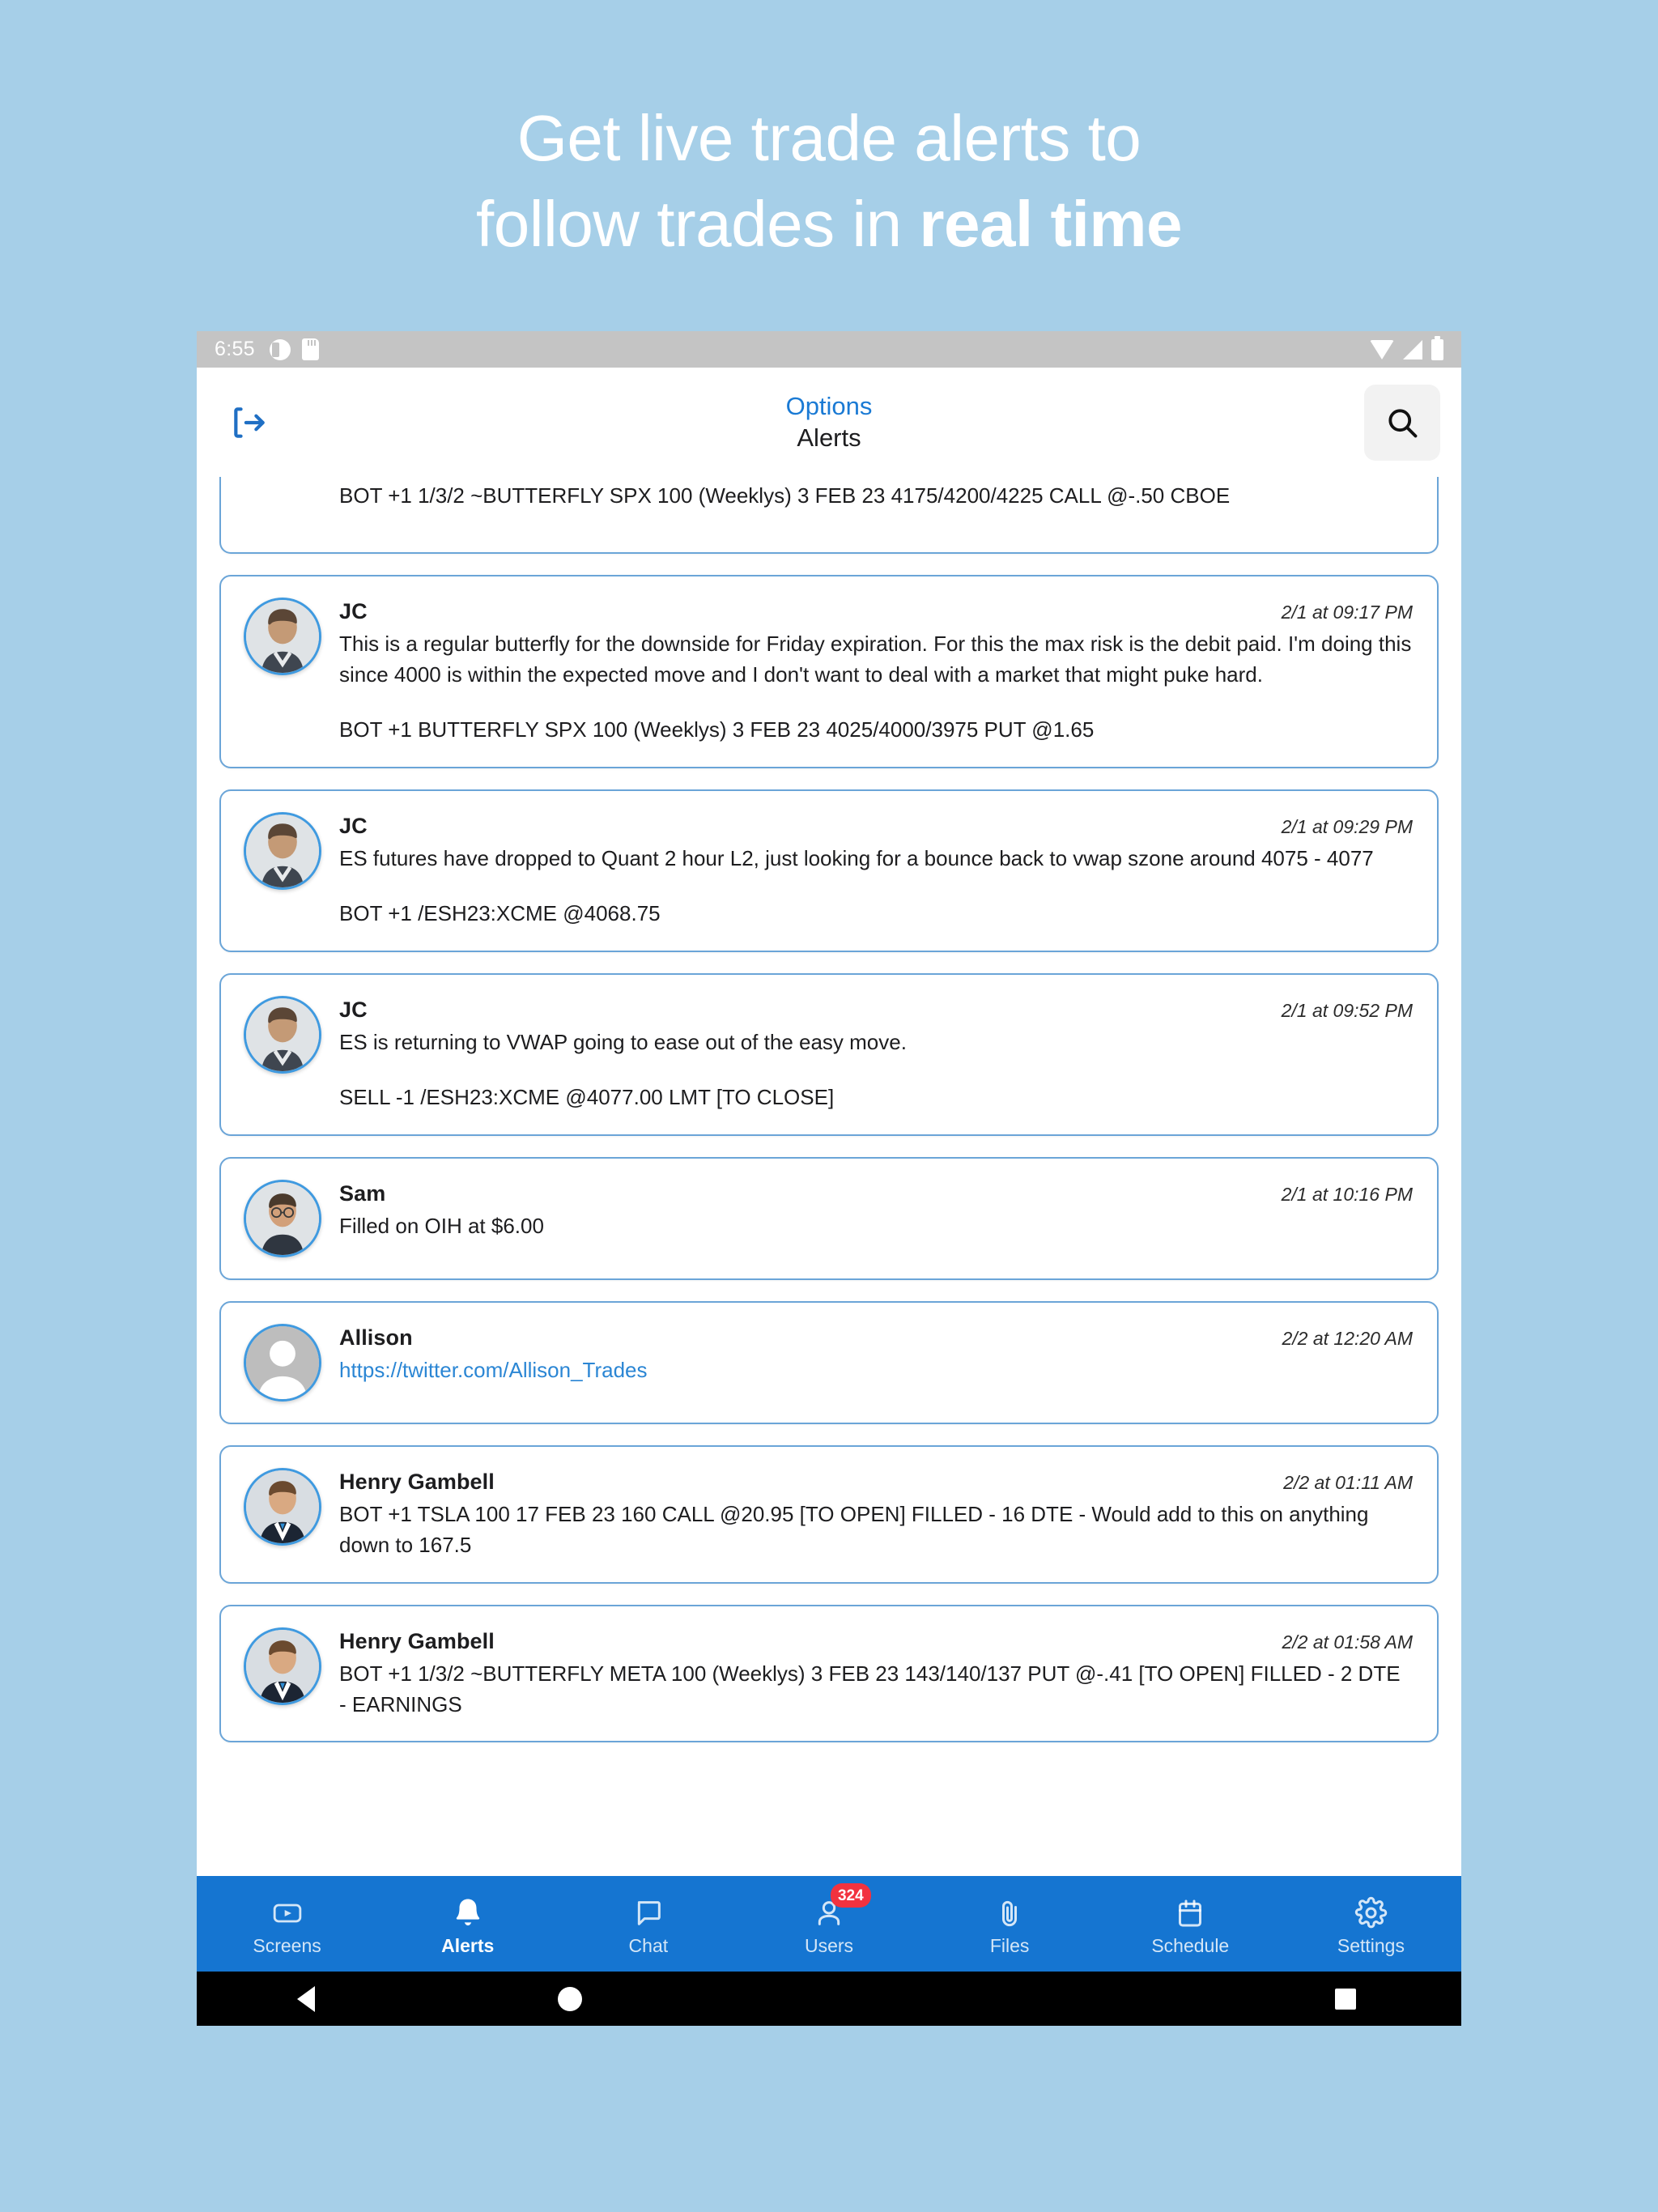 The width and height of the screenshot is (1658, 2212). I want to click on tab-label: Files, so click(1009, 1946).